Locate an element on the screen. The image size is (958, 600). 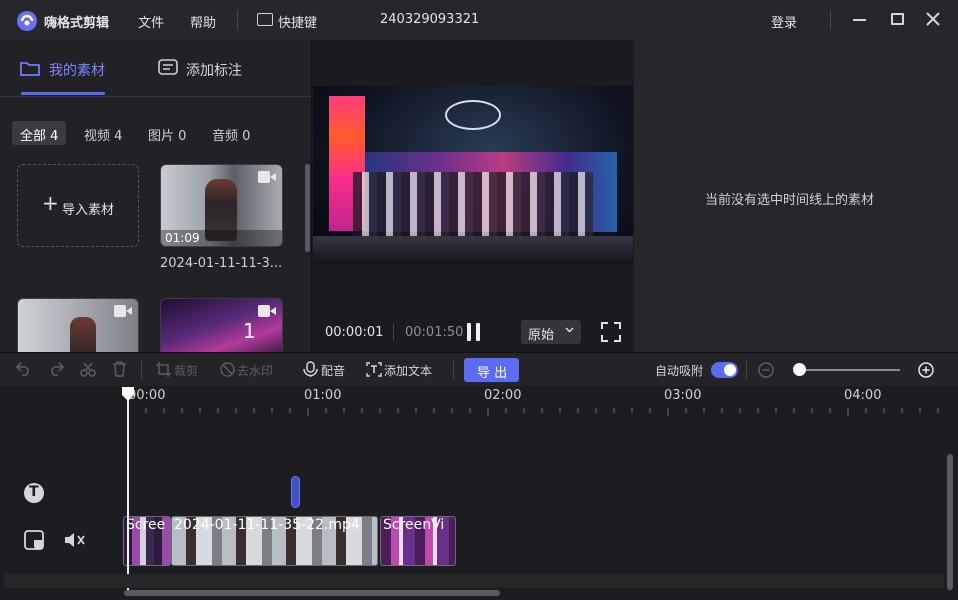
login-button: 登录 is located at coordinates (784, 21).